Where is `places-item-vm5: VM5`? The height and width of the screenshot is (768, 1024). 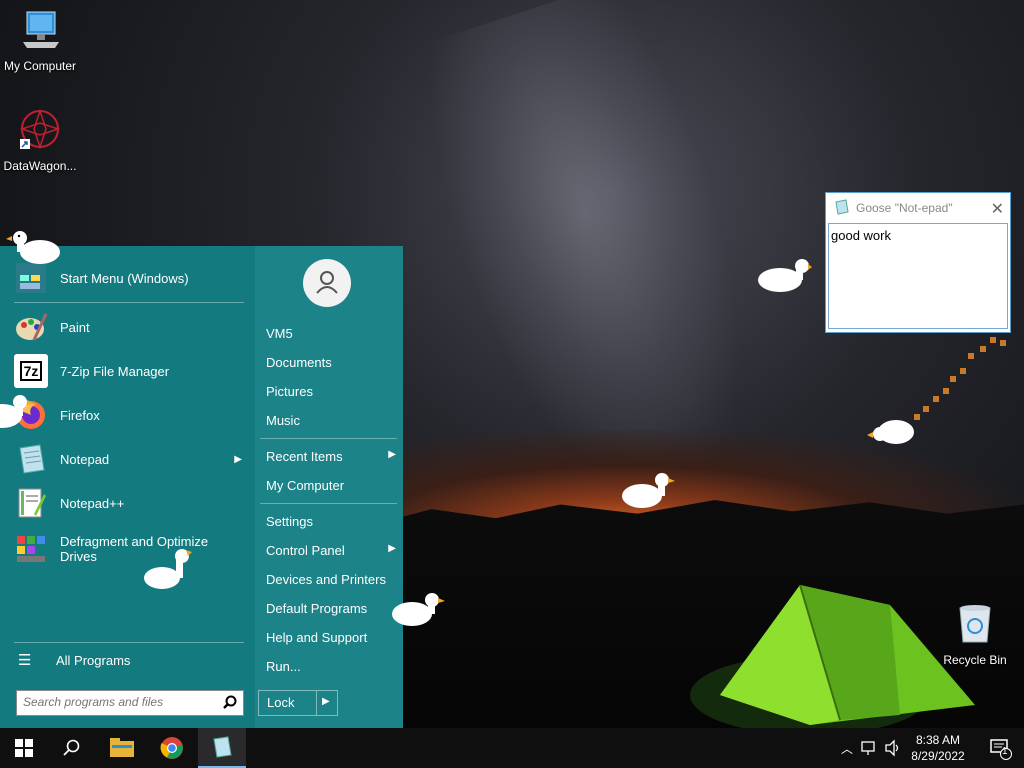 places-item-vm5: VM5 is located at coordinates (331, 333).